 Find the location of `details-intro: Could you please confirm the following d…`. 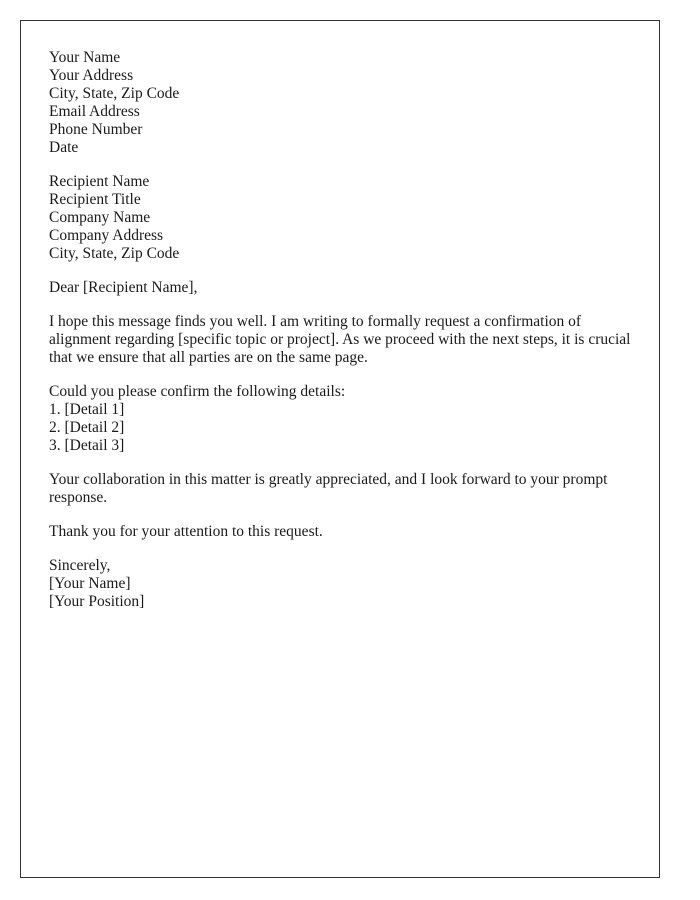

details-intro: Could you please confirm the following d… is located at coordinates (197, 391).